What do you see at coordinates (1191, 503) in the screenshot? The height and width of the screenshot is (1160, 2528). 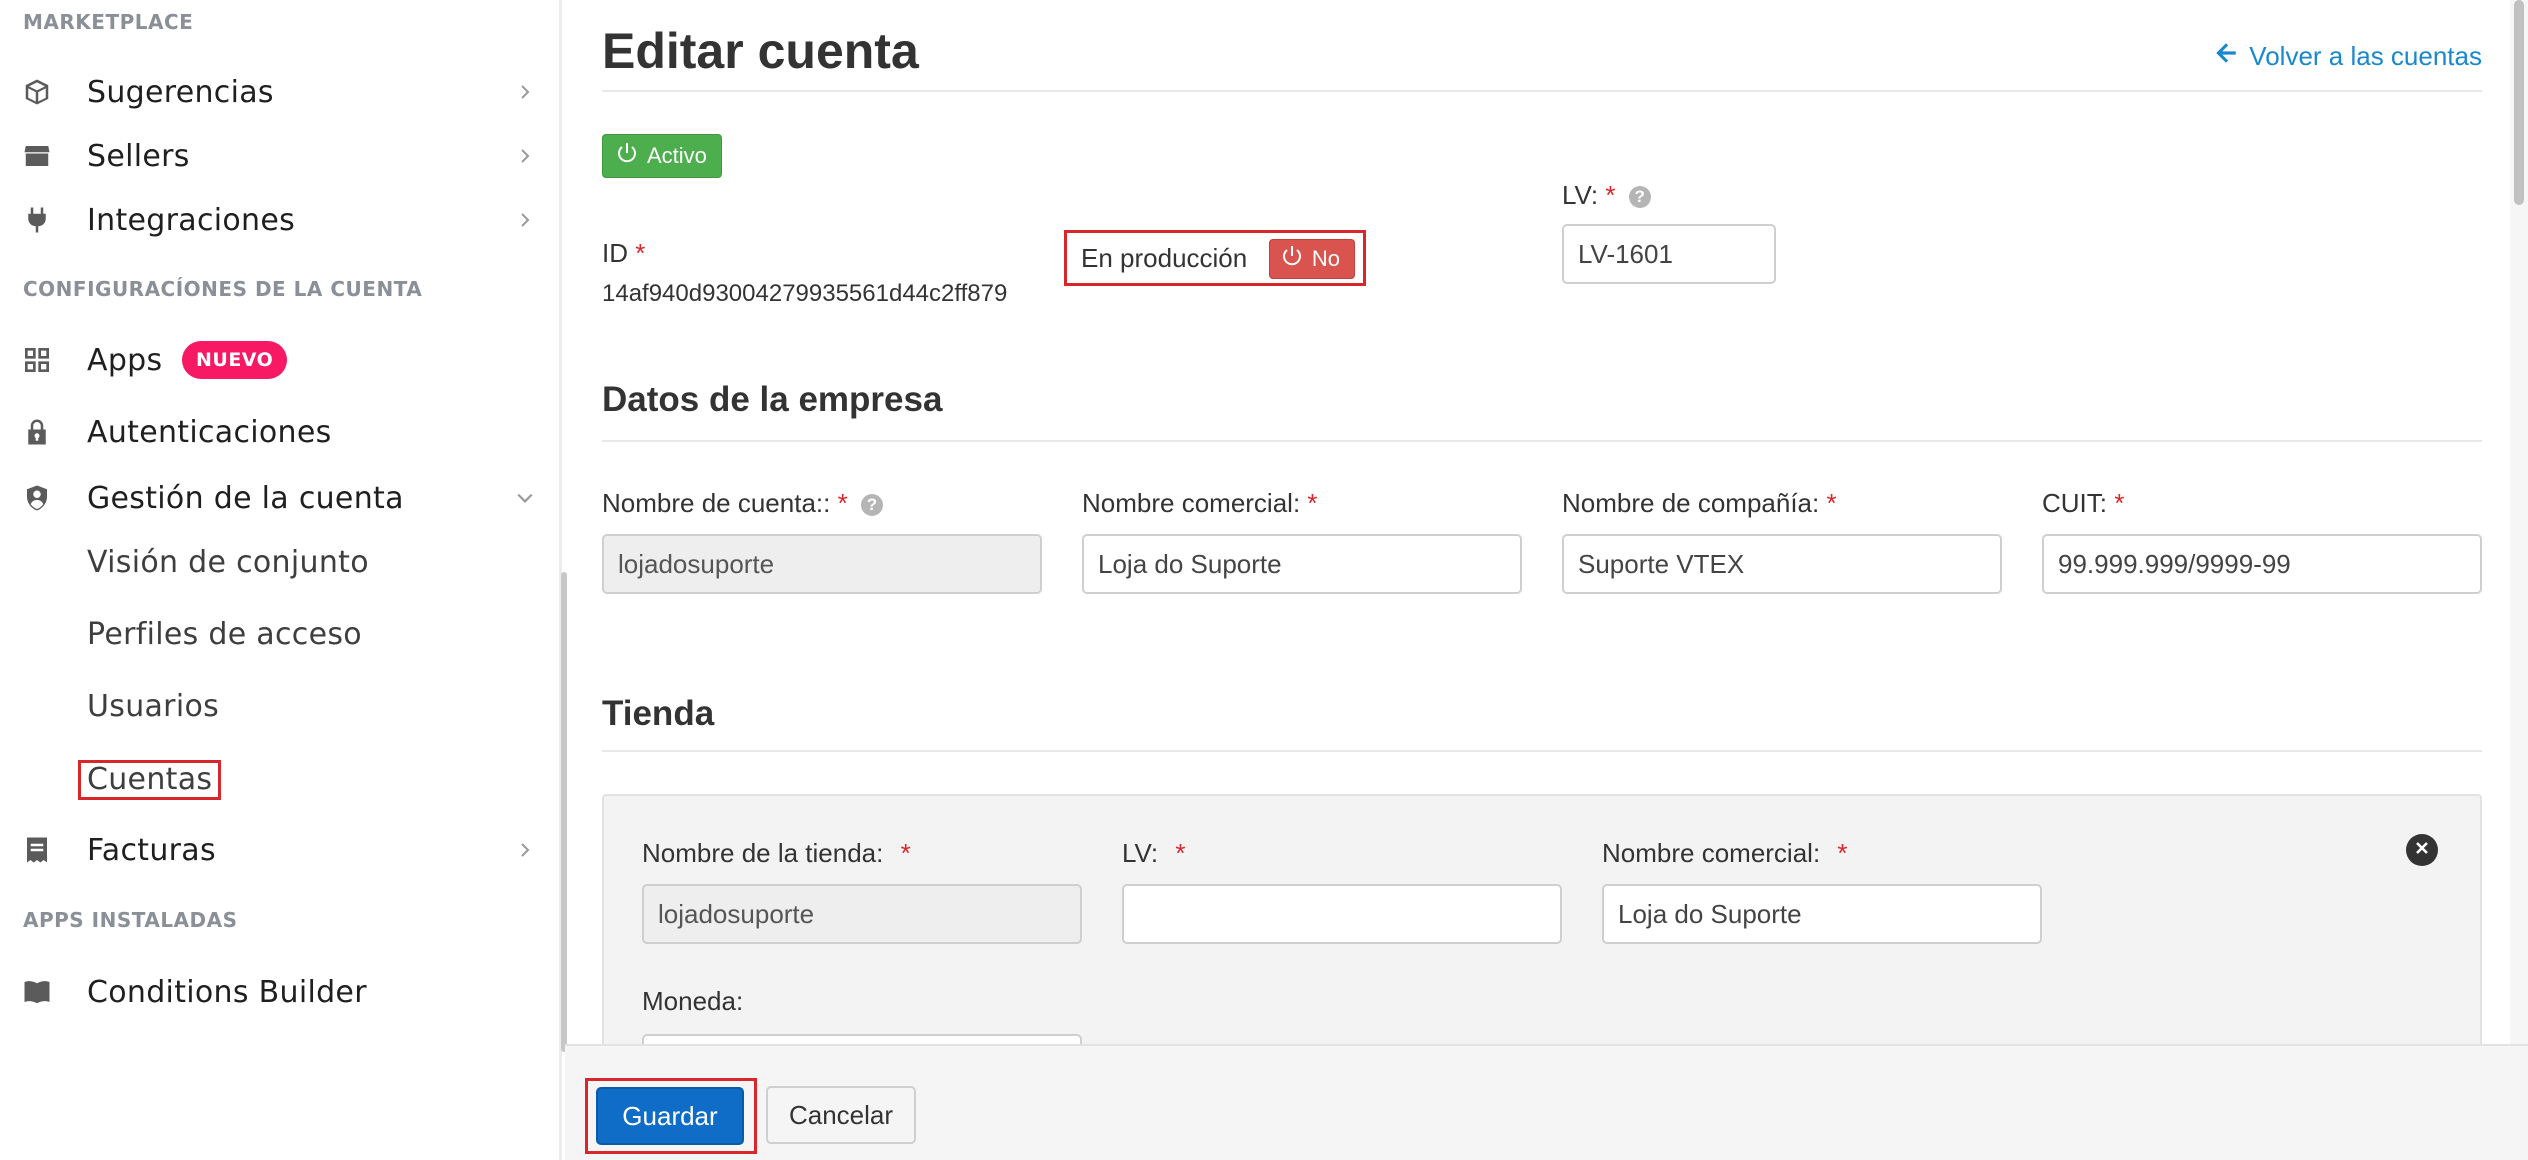 I see `trade-name-label-text: Nombre comercial:` at bounding box center [1191, 503].